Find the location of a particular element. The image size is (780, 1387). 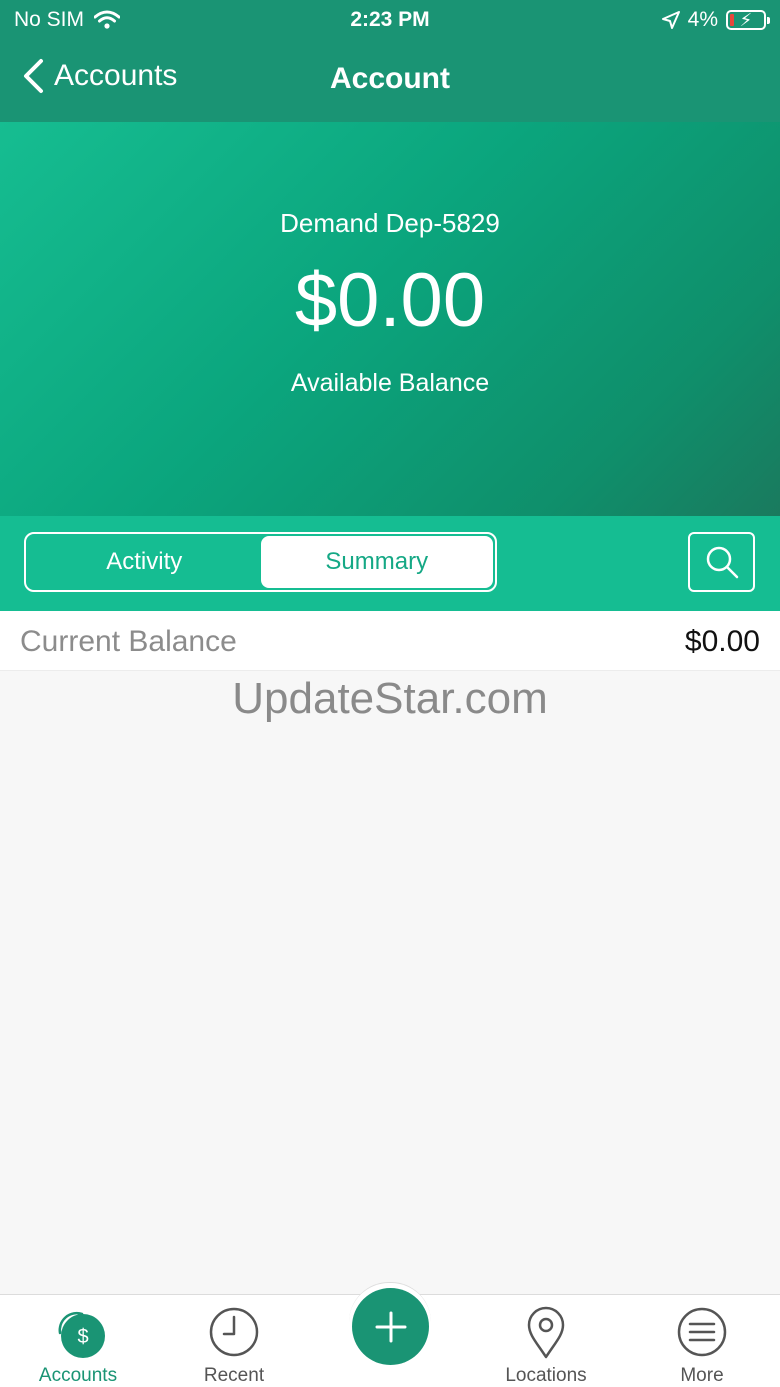

available-balance-label: Available Balance is located at coordinates (390, 383).